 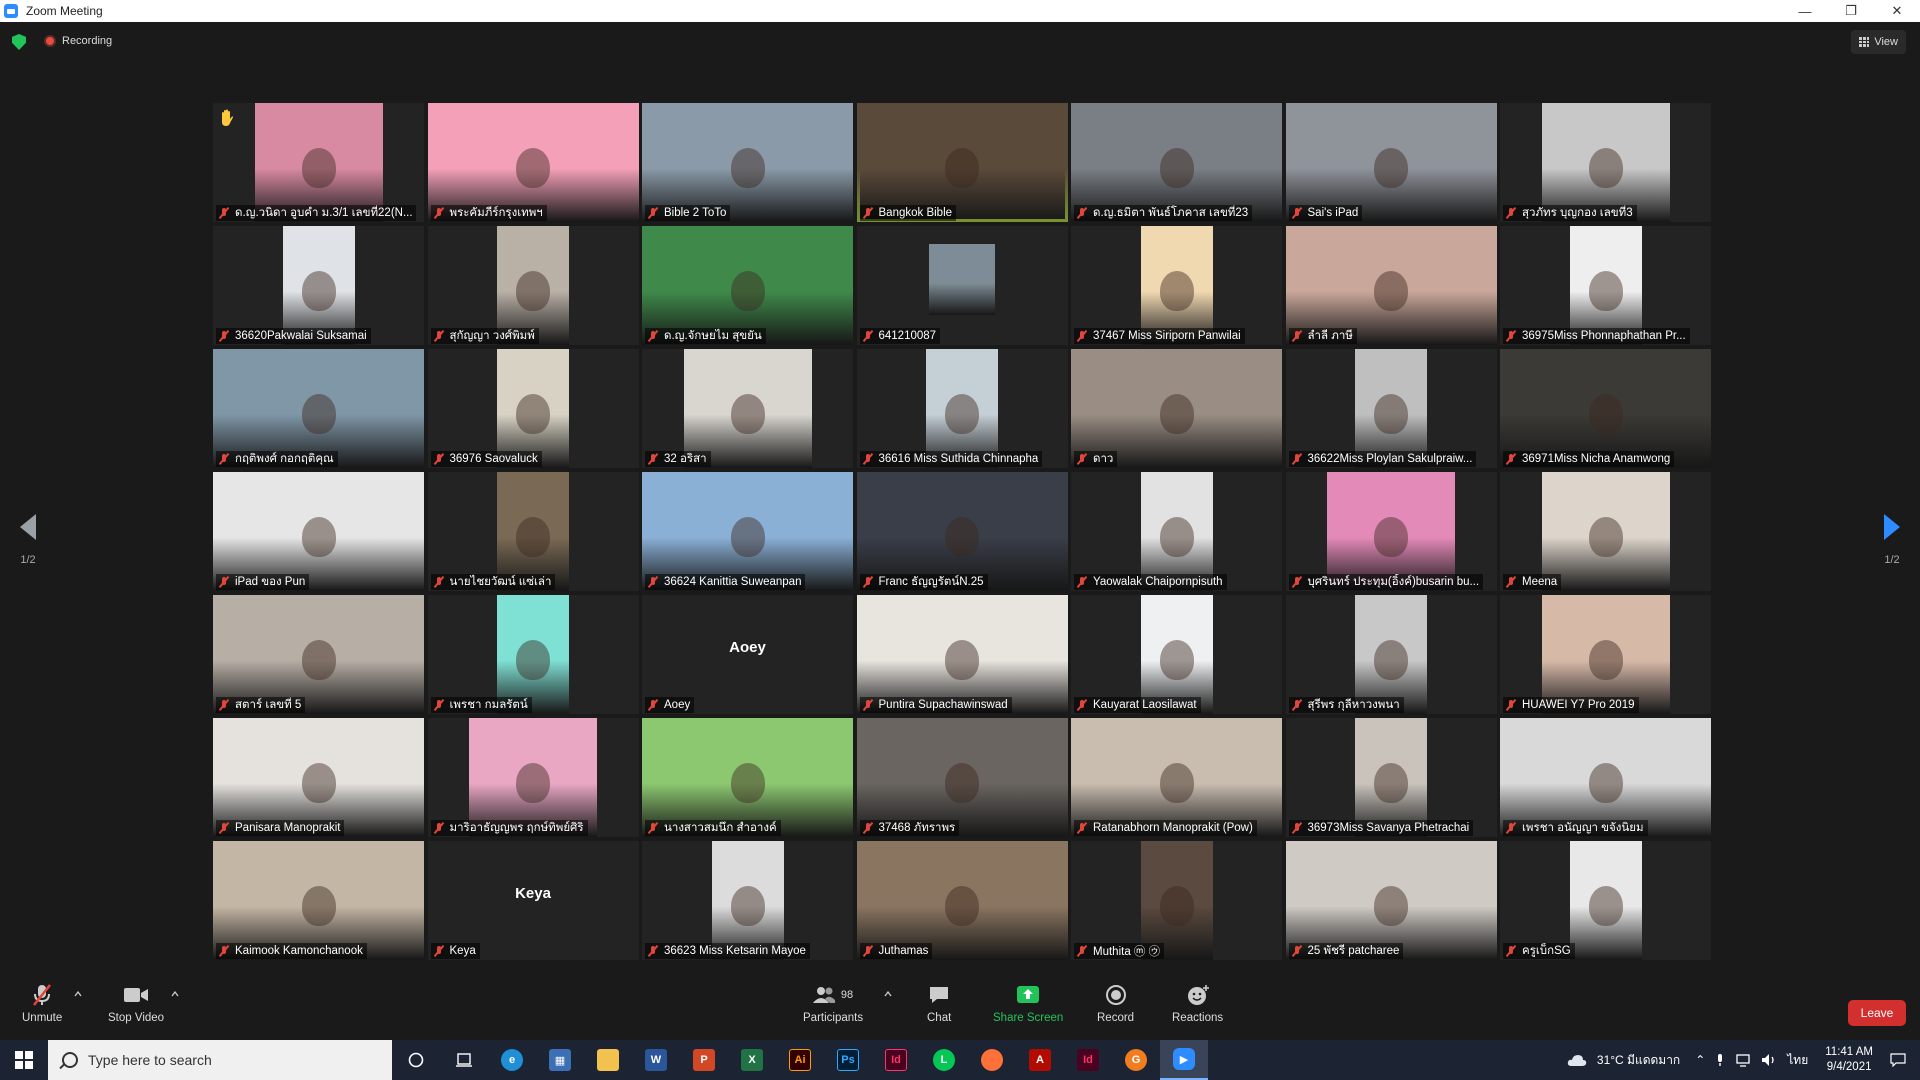 What do you see at coordinates (1797, 1060) in the screenshot?
I see `input-language: ไทย` at bounding box center [1797, 1060].